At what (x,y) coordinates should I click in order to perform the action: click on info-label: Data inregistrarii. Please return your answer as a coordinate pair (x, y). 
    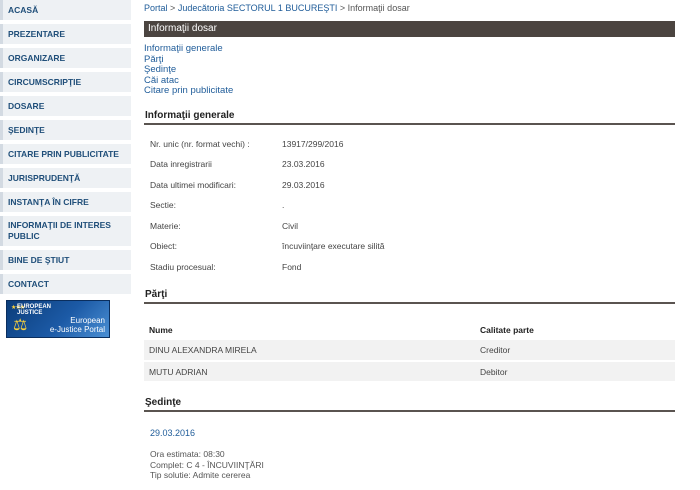
    Looking at the image, I should click on (181, 164).